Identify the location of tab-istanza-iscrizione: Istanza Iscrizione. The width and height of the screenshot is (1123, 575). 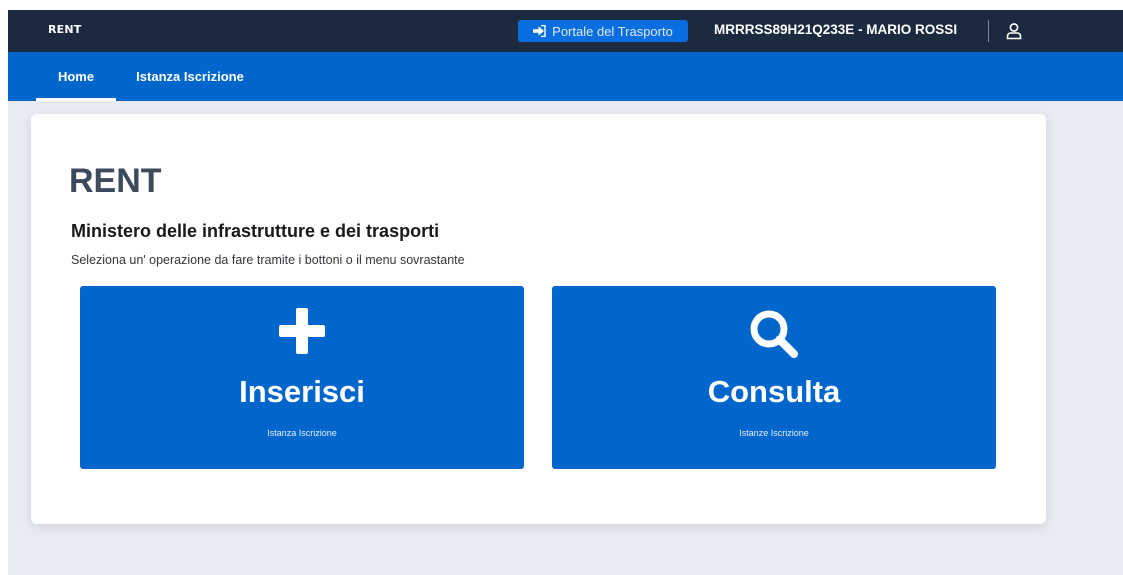
(190, 76).